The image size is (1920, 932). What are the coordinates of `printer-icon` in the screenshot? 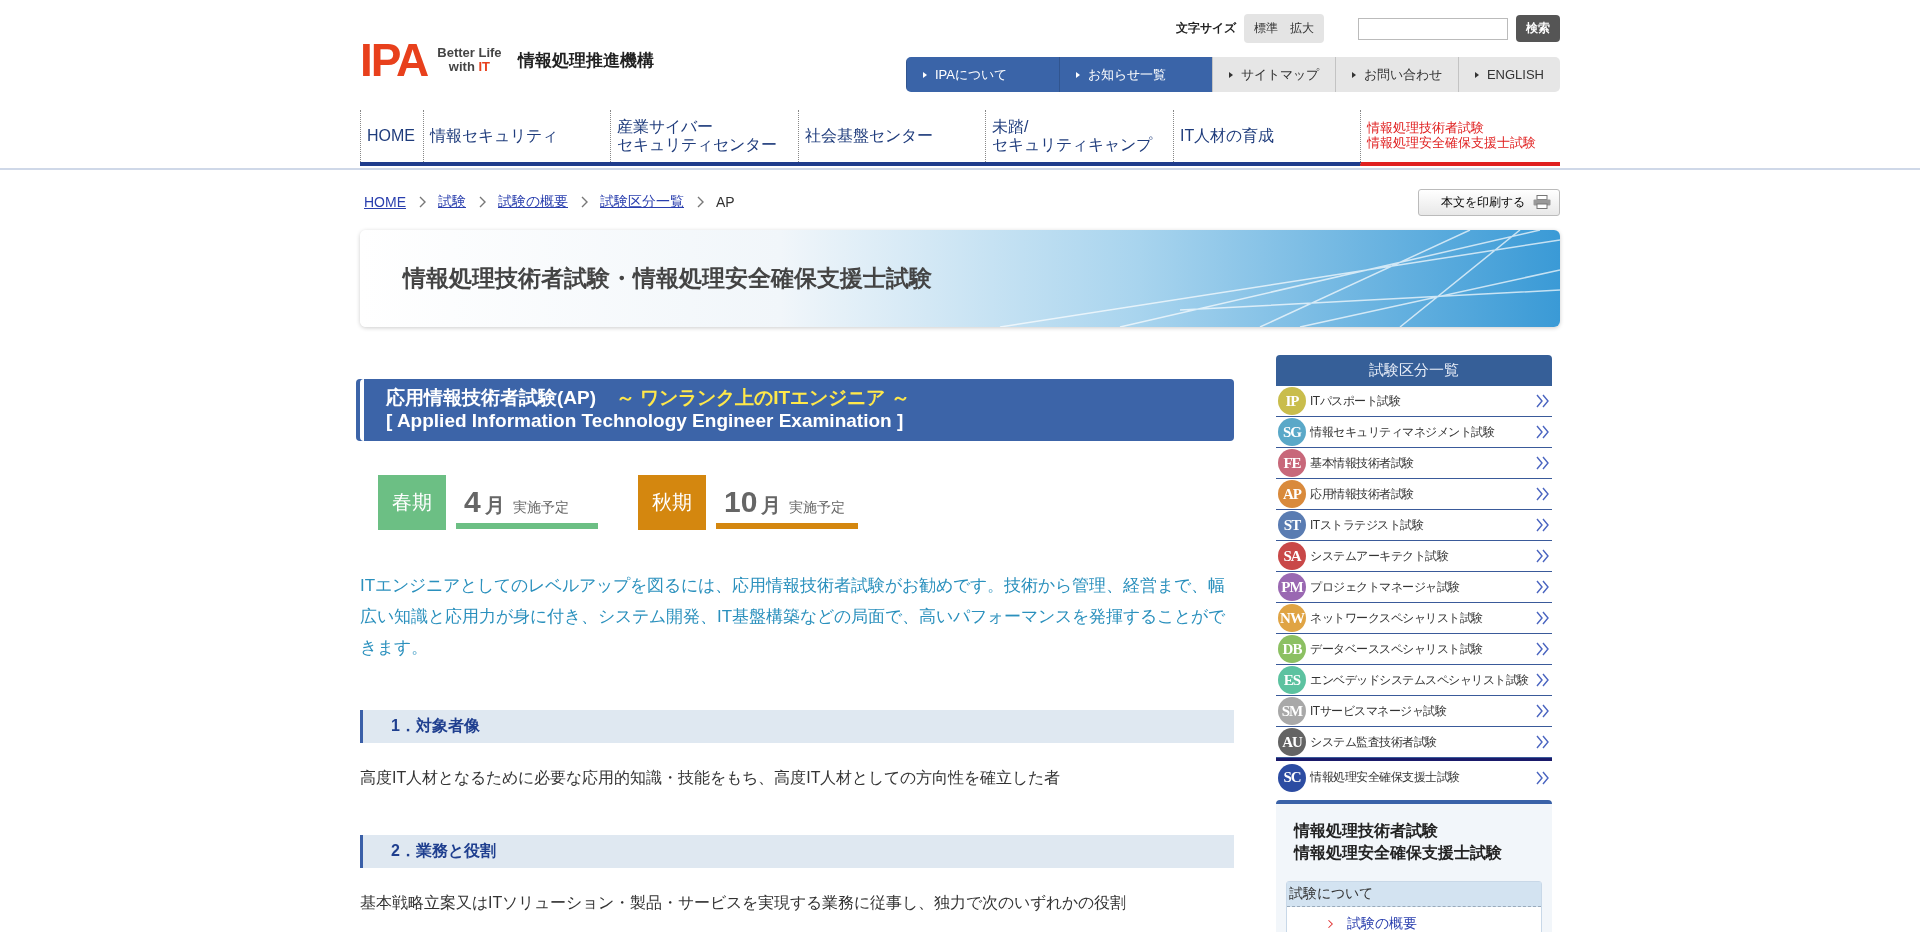 It's located at (1542, 202).